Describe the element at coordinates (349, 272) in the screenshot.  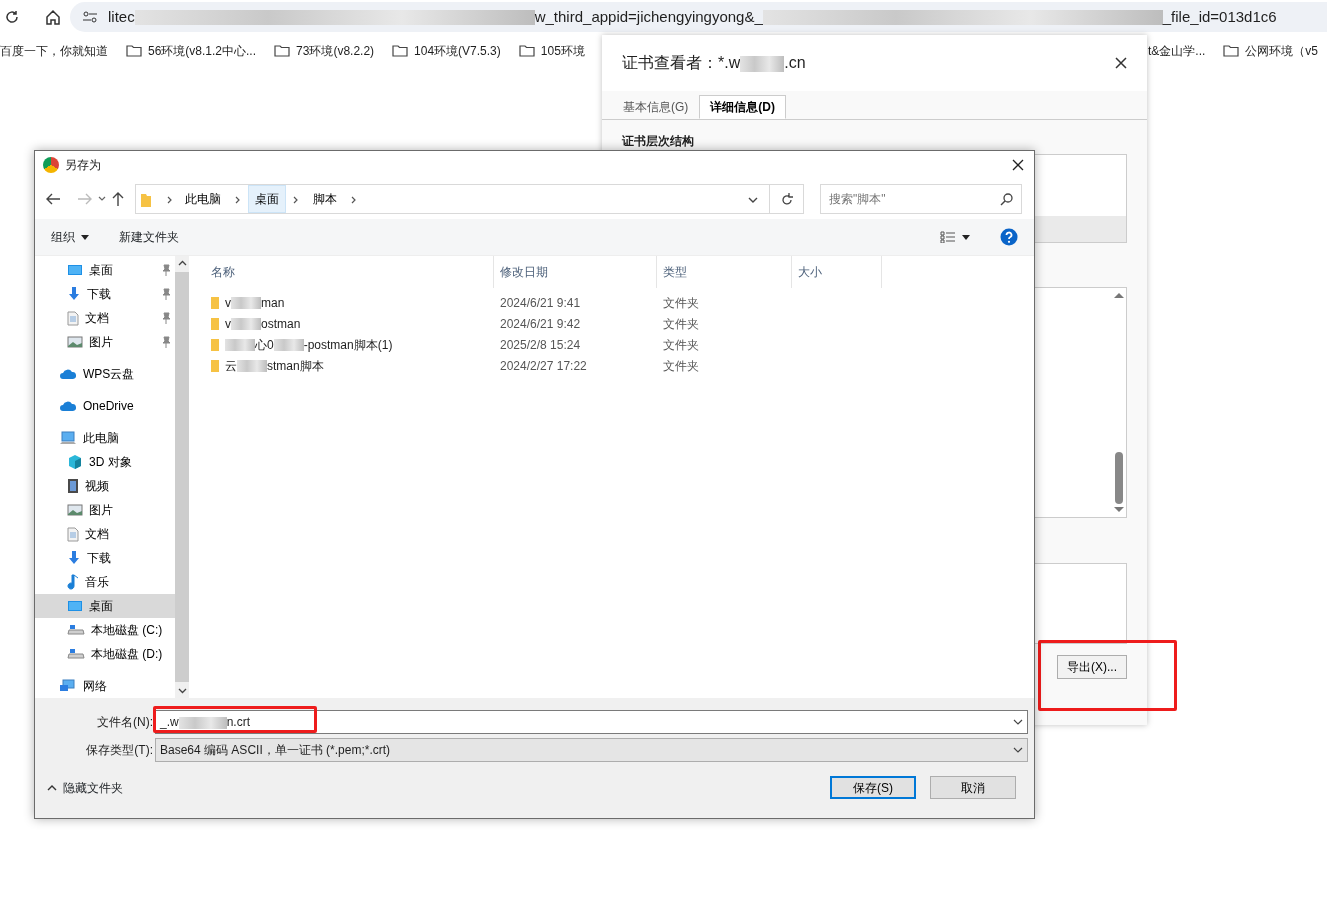
I see `column-header: 名称` at that location.